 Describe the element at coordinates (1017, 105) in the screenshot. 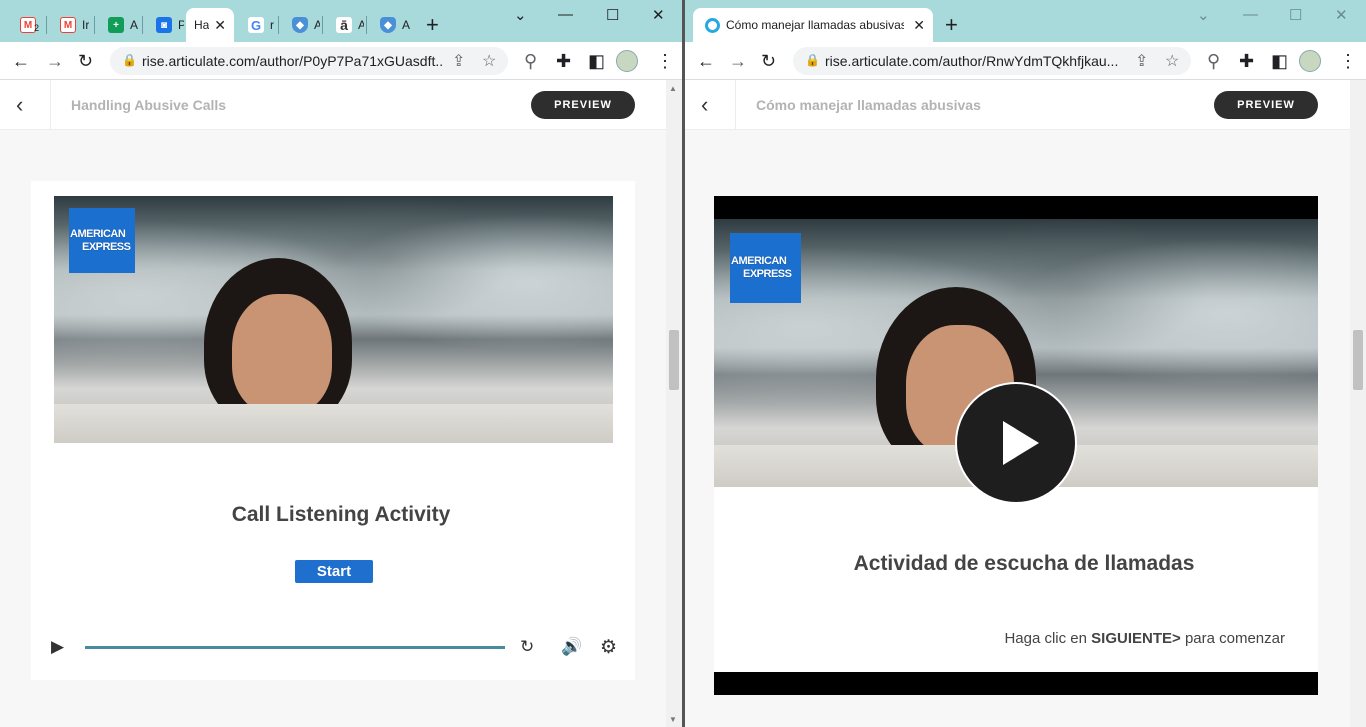

I see `app-header: ‹ Cómo manejar llamadas abusivas PREVIEW` at that location.